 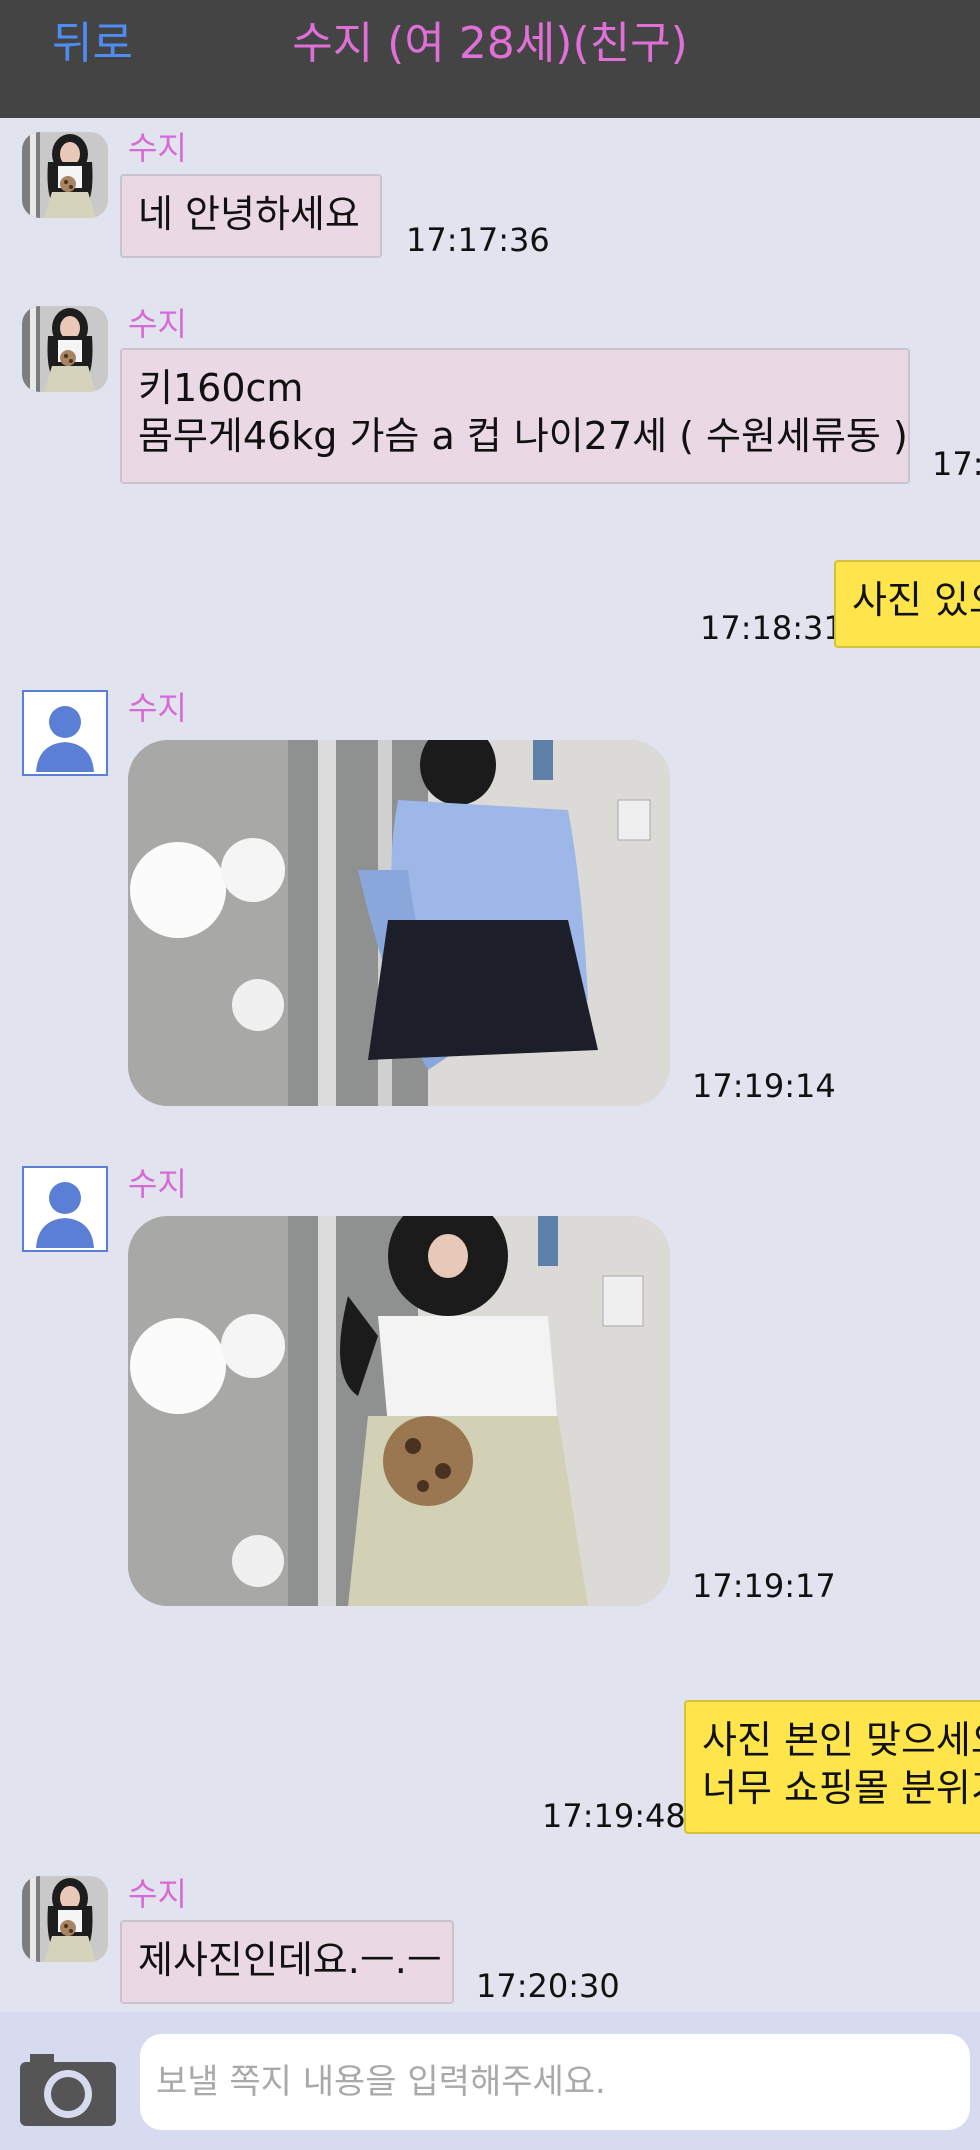 I want to click on message-bubble: 사진 본인 맞으세요 너무 쇼핑몰 분위기, so click(x=832, y=1767).